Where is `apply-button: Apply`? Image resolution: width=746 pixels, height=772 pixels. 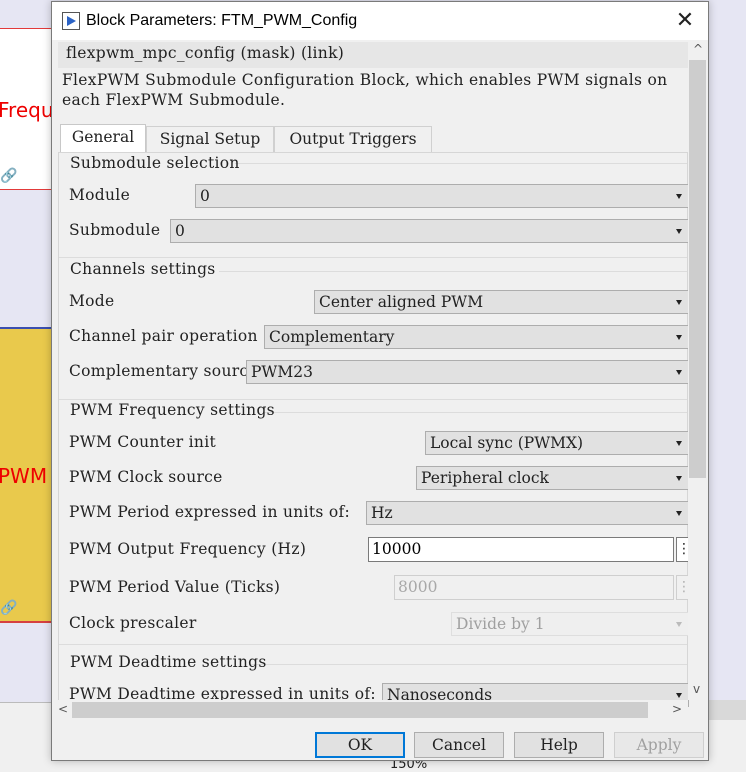 apply-button: Apply is located at coordinates (659, 745).